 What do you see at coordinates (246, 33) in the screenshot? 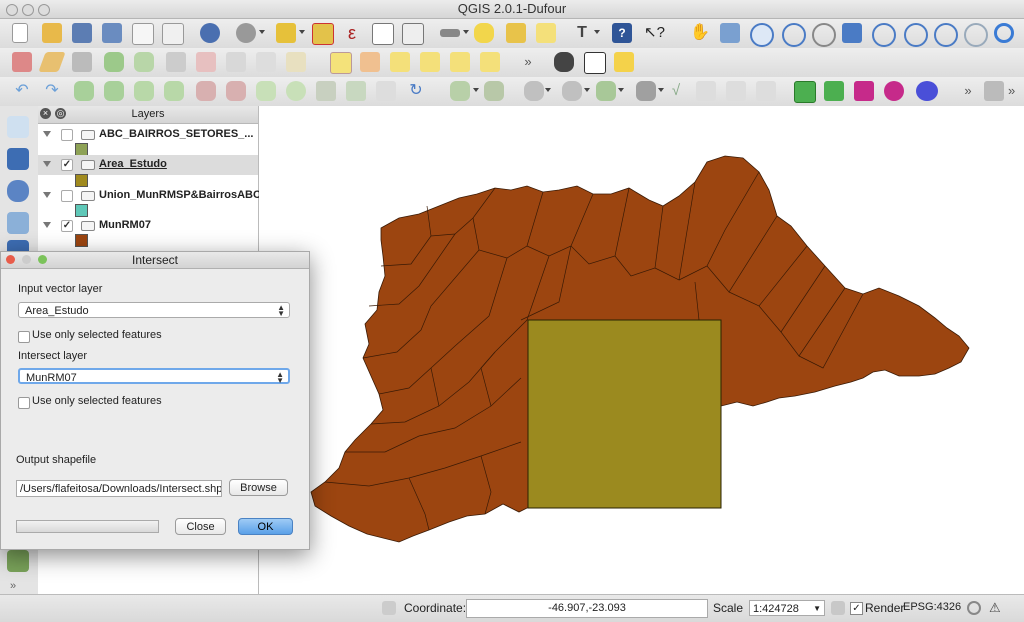
I see `settings-gear-icon` at bounding box center [246, 33].